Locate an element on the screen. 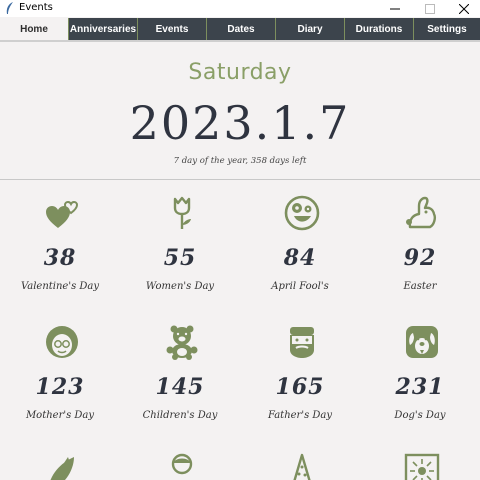  tulip-icon is located at coordinates (182, 212).